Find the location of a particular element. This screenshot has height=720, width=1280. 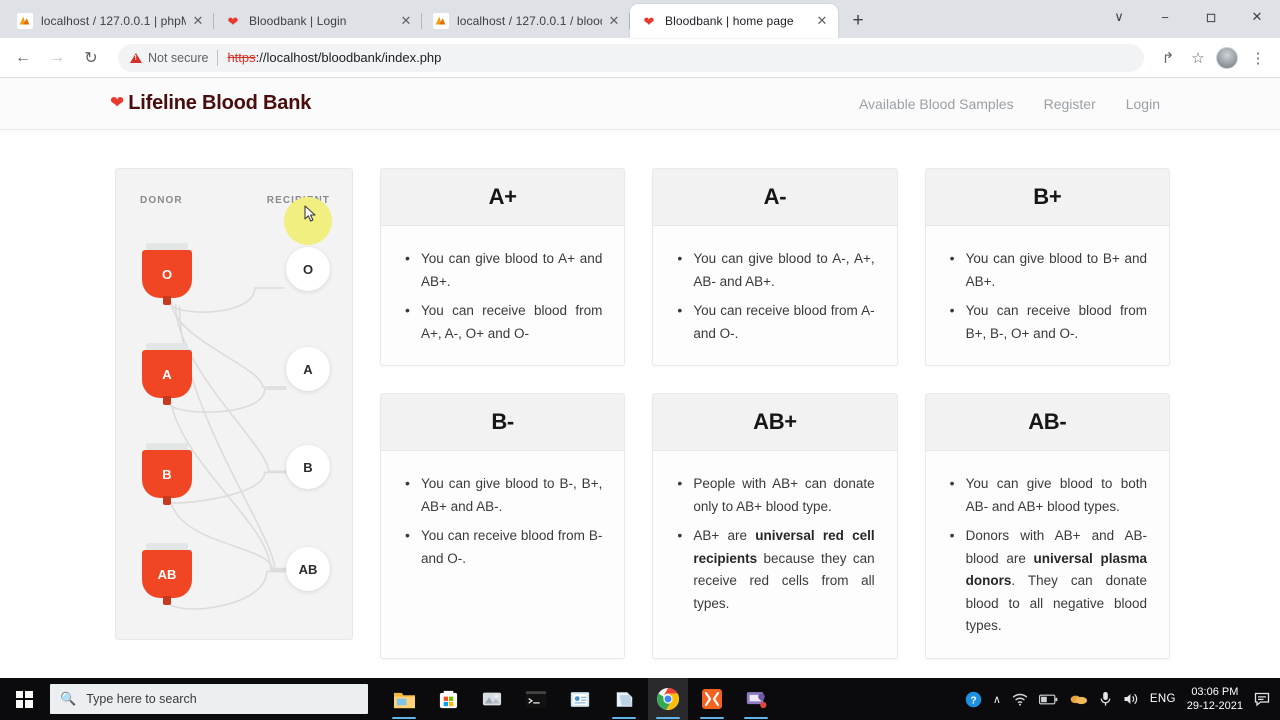

tab-title: localhost / 127.0.0.1 / bloodbank is located at coordinates (529, 21).